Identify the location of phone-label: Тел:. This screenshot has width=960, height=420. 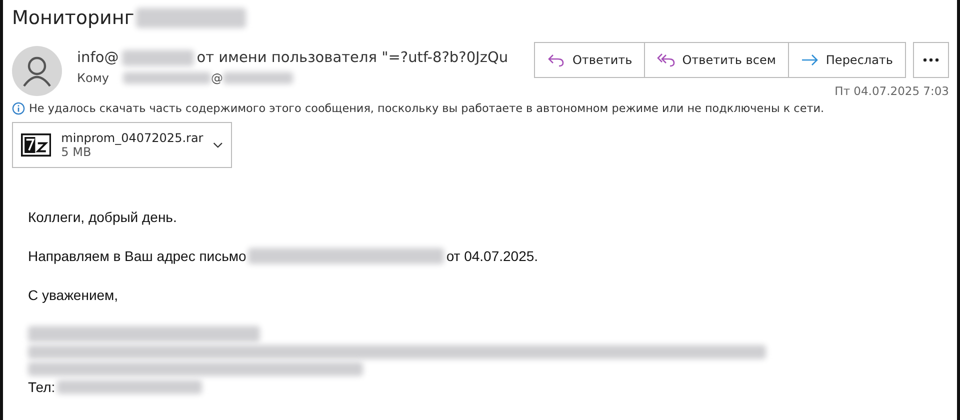
(42, 387).